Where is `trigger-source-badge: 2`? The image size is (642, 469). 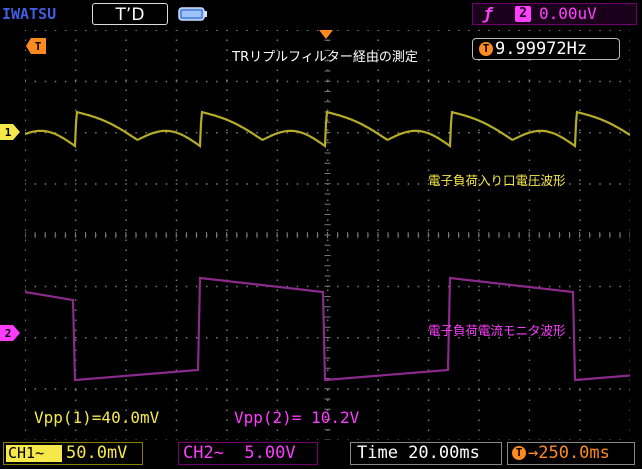
trigger-source-badge: 2 is located at coordinates (523, 14).